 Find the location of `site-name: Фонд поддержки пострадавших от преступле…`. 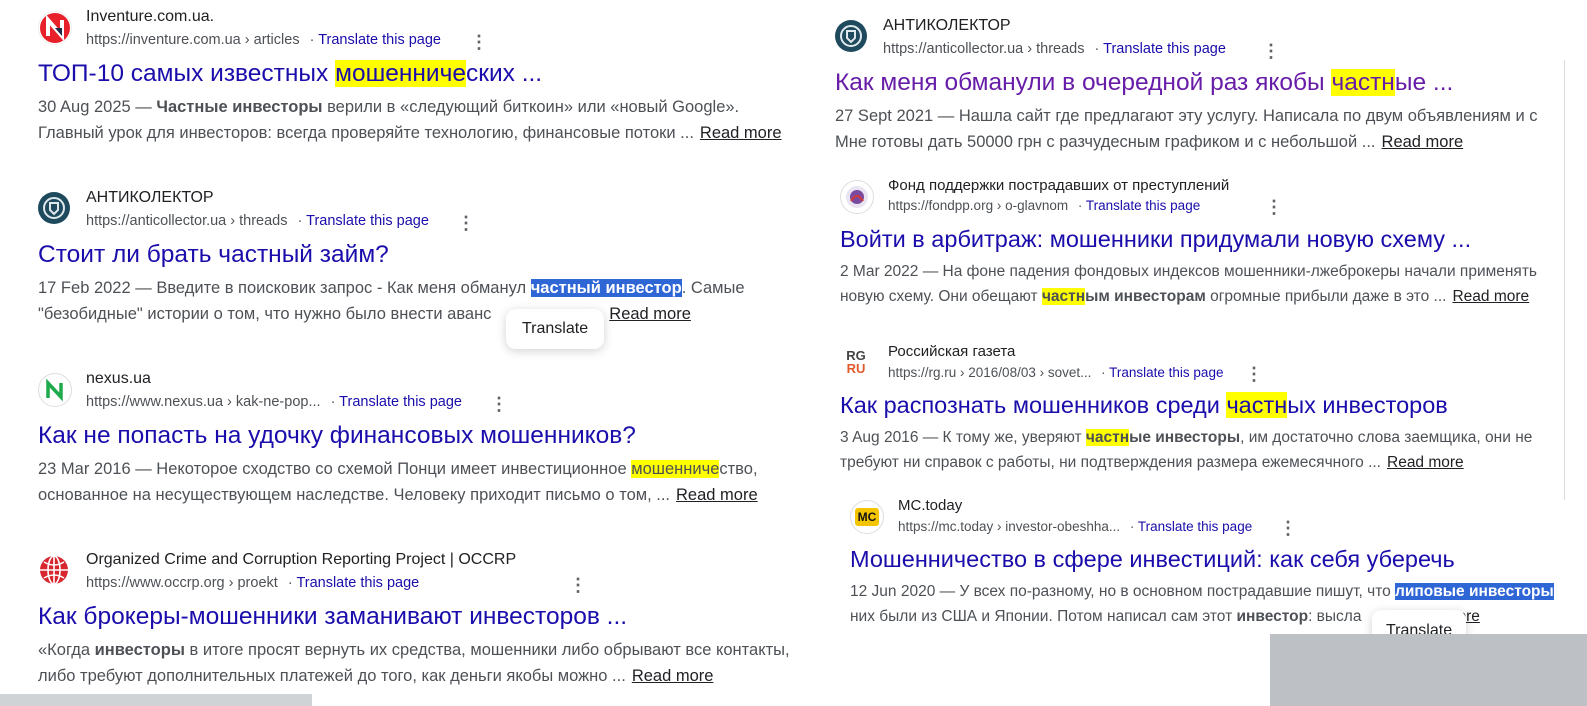

site-name: Фонд поддержки пострадавших от преступле… is located at coordinates (1058, 185).